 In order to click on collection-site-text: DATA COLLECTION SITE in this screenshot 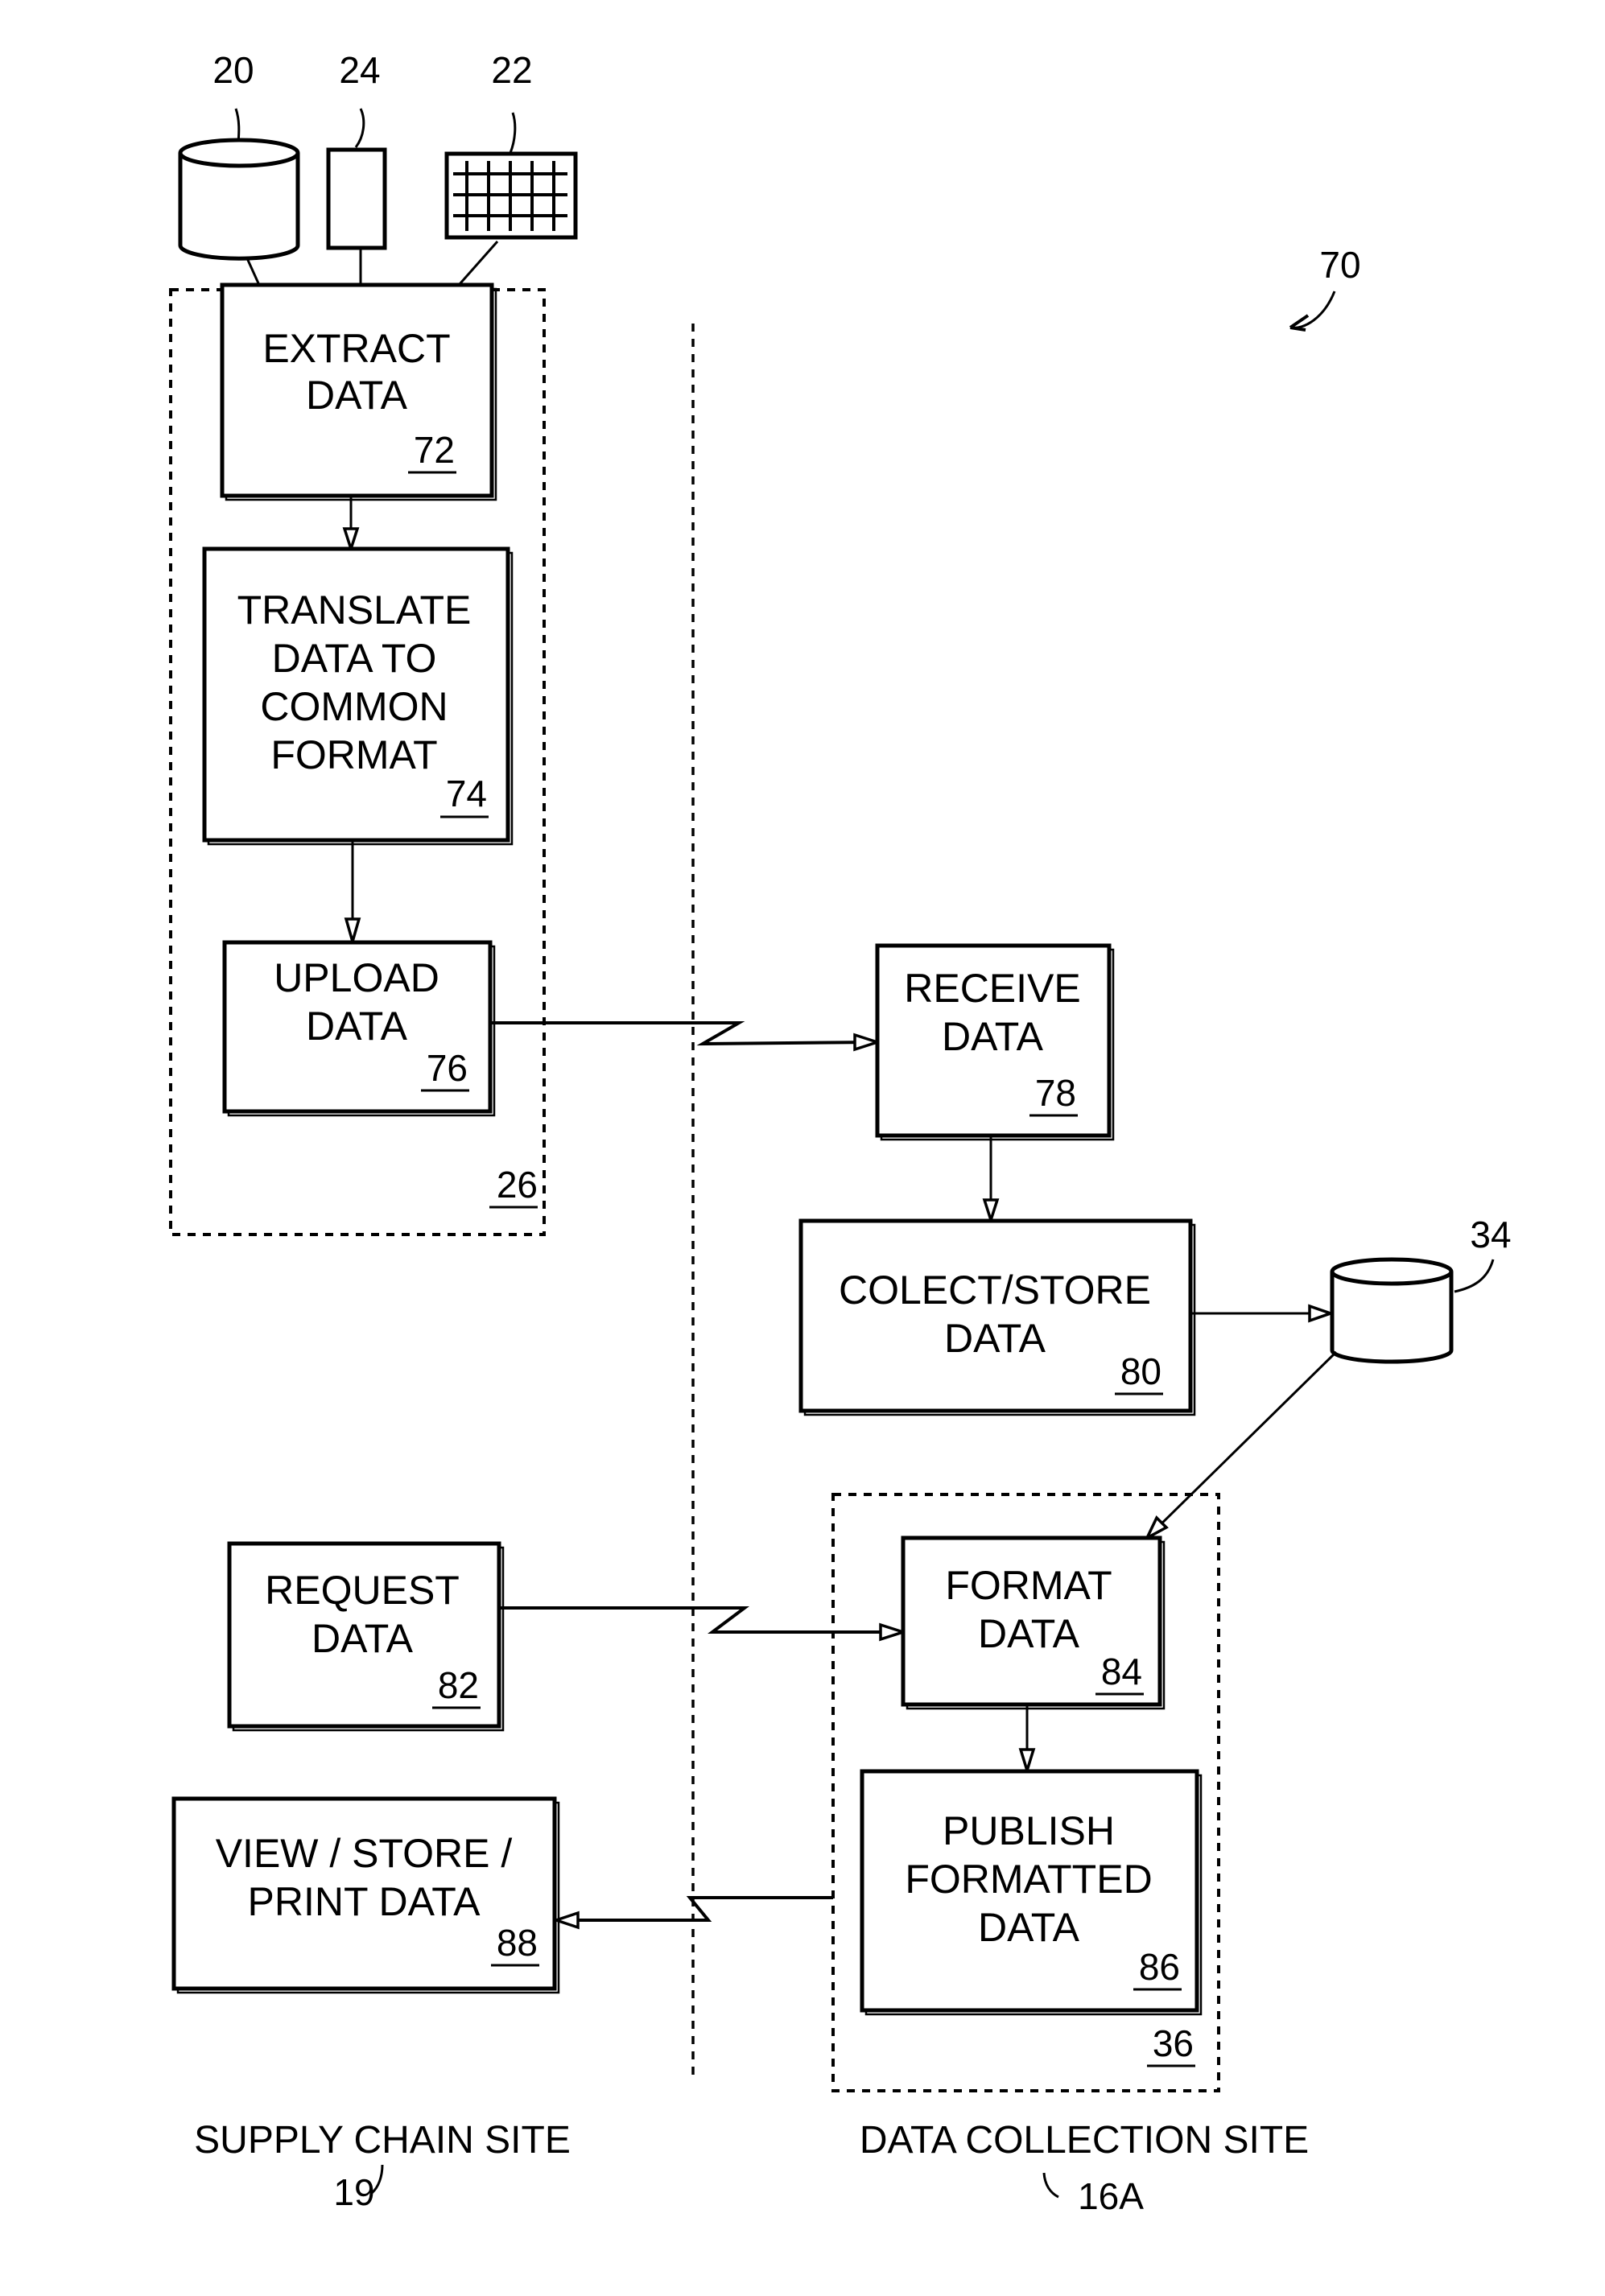, I will do `click(1084, 2140)`.